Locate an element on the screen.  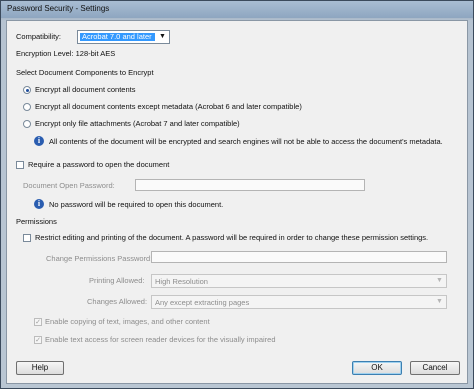
compatibility-value: Acrobat 7.0 and later is located at coordinates (117, 37).